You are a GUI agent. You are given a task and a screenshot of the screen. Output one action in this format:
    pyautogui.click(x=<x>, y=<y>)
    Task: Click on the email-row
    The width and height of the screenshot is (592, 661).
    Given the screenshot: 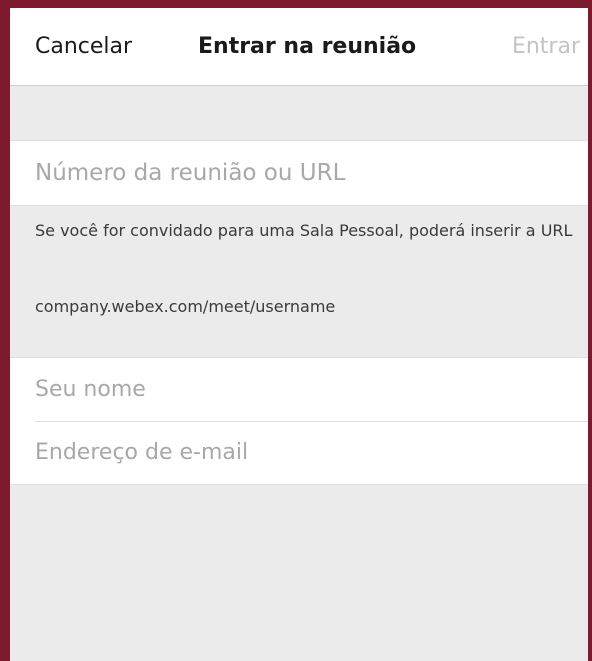 What is the action you would take?
    pyautogui.click(x=299, y=452)
    